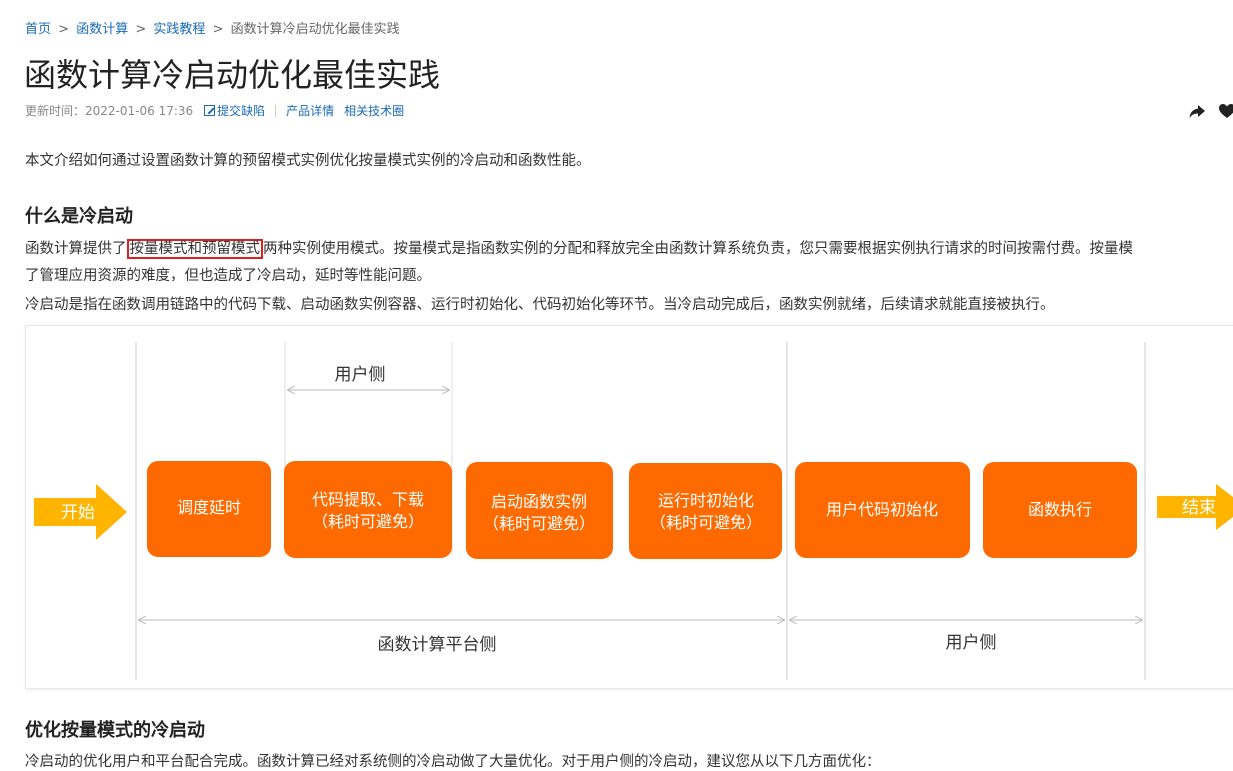 This screenshot has width=1233, height=771. Describe the element at coordinates (228, 276) in the screenshot. I see `paragraph-continuation: 了管理应用资源的难度，但也造成了冷启动，延时等性能问题。` at that location.